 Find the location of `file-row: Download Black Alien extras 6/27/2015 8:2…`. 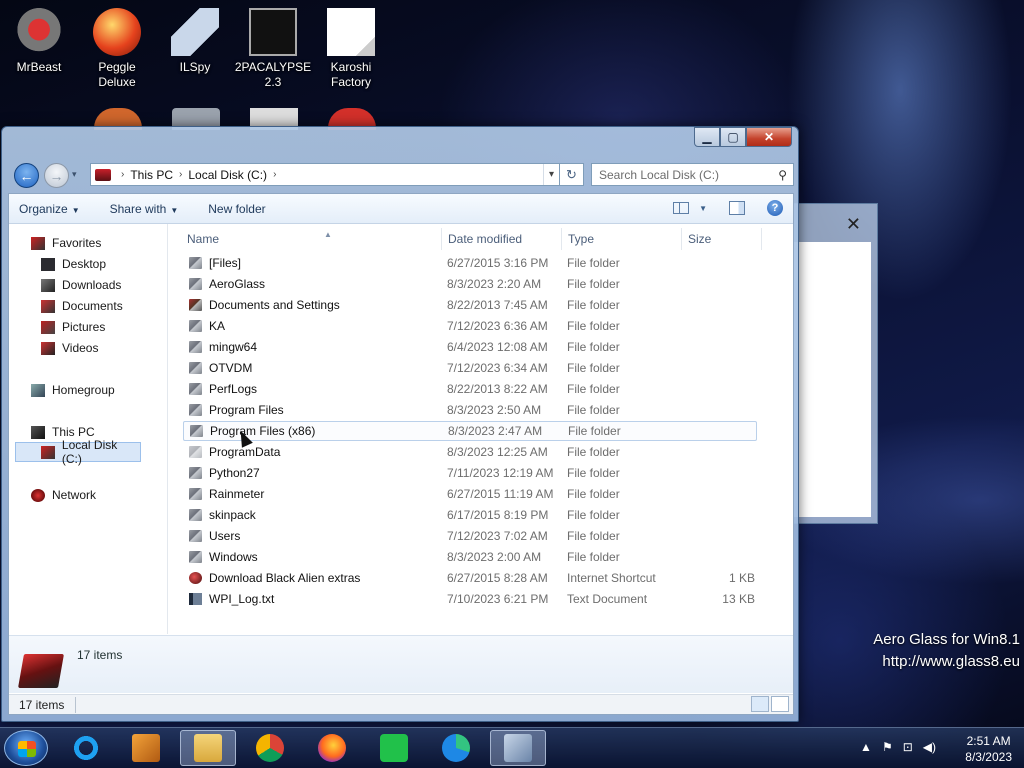

file-row: Download Black Alien extras 6/27/2015 8:2… is located at coordinates (470, 578).